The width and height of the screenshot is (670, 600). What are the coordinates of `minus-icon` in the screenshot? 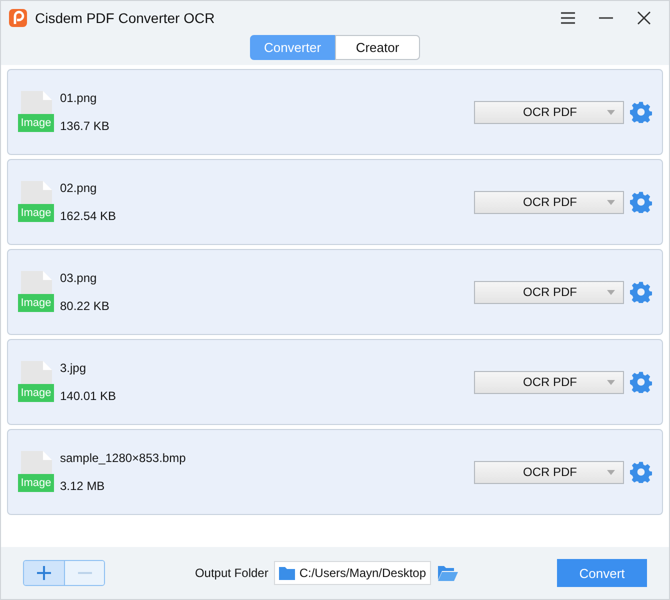 It's located at (85, 573).